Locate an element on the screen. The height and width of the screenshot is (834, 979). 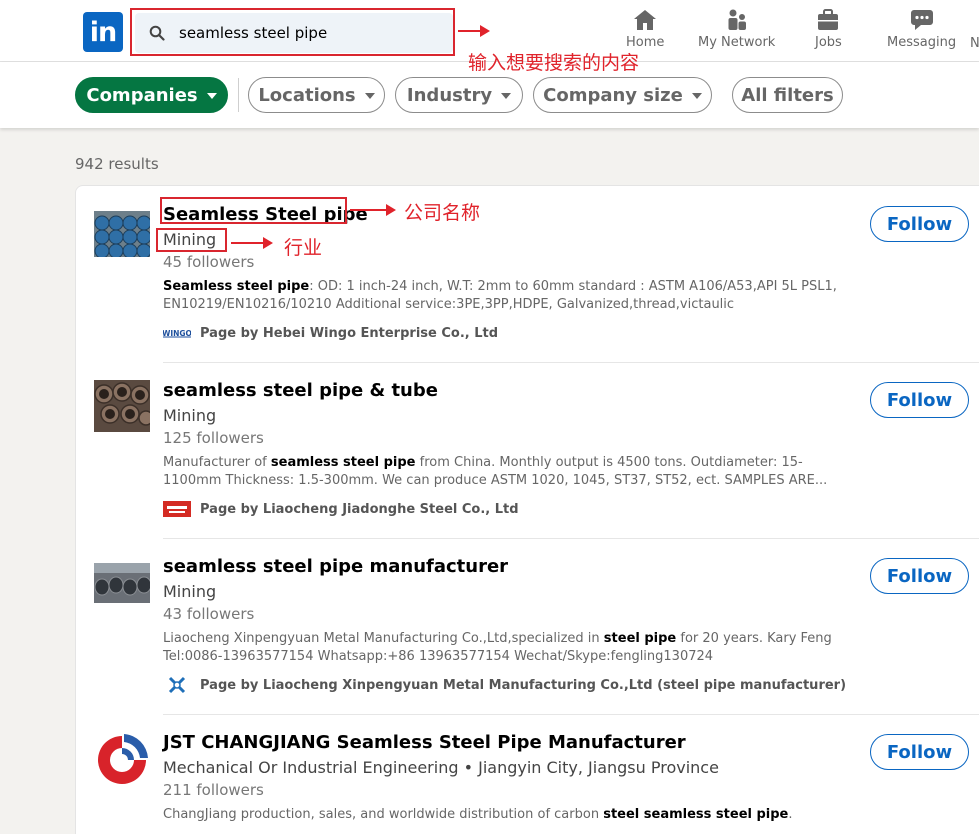
nav-jobs: Jobs is located at coordinates (828, 29).